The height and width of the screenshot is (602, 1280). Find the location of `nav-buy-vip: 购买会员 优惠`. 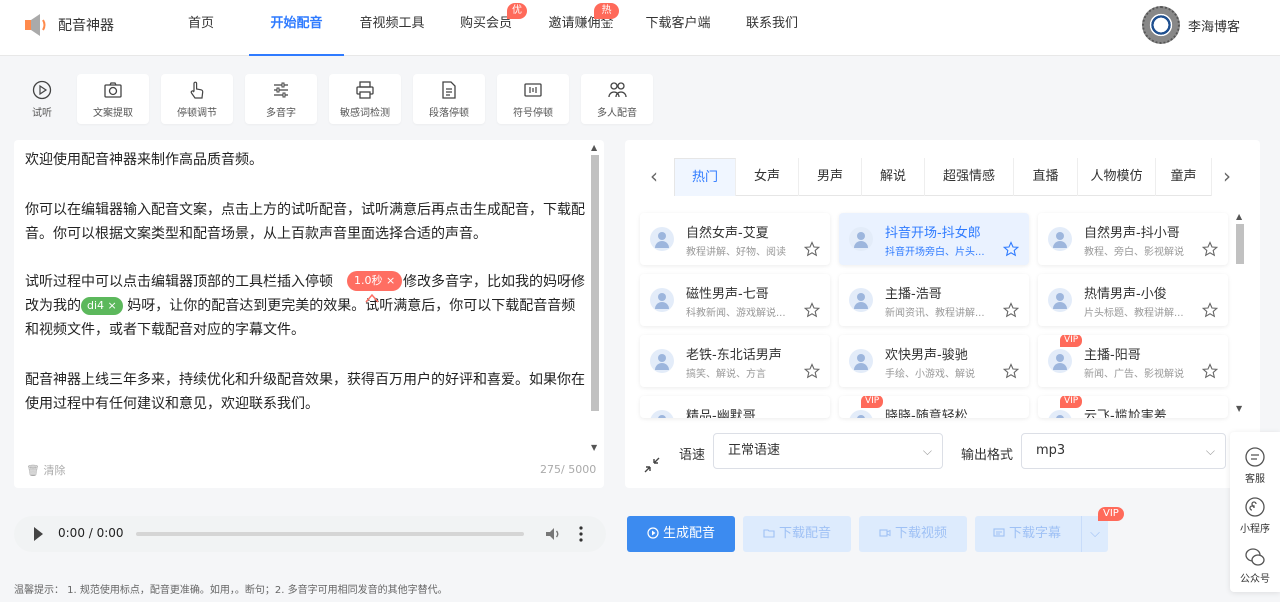

nav-buy-vip: 购买会员 优惠 is located at coordinates (491, 28).